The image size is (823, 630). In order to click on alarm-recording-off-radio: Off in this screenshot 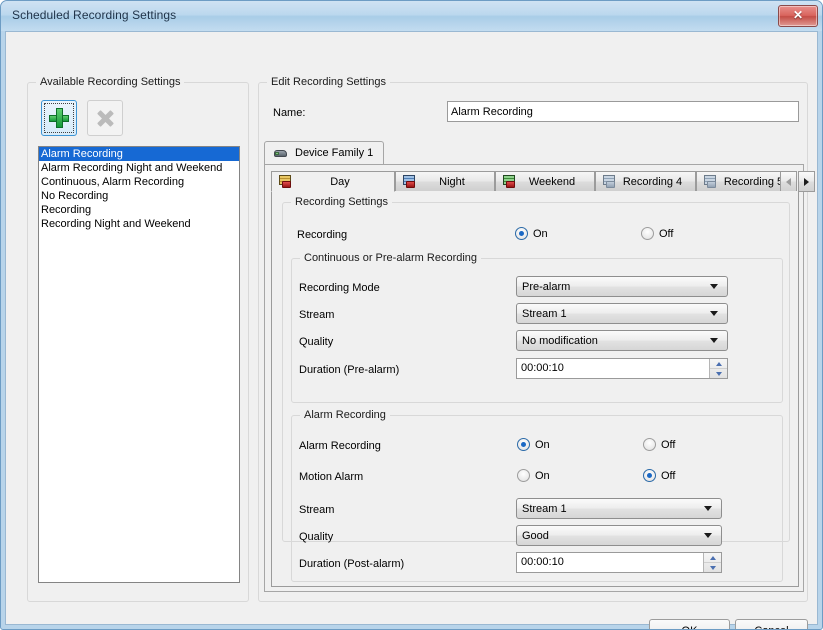, I will do `click(659, 444)`.